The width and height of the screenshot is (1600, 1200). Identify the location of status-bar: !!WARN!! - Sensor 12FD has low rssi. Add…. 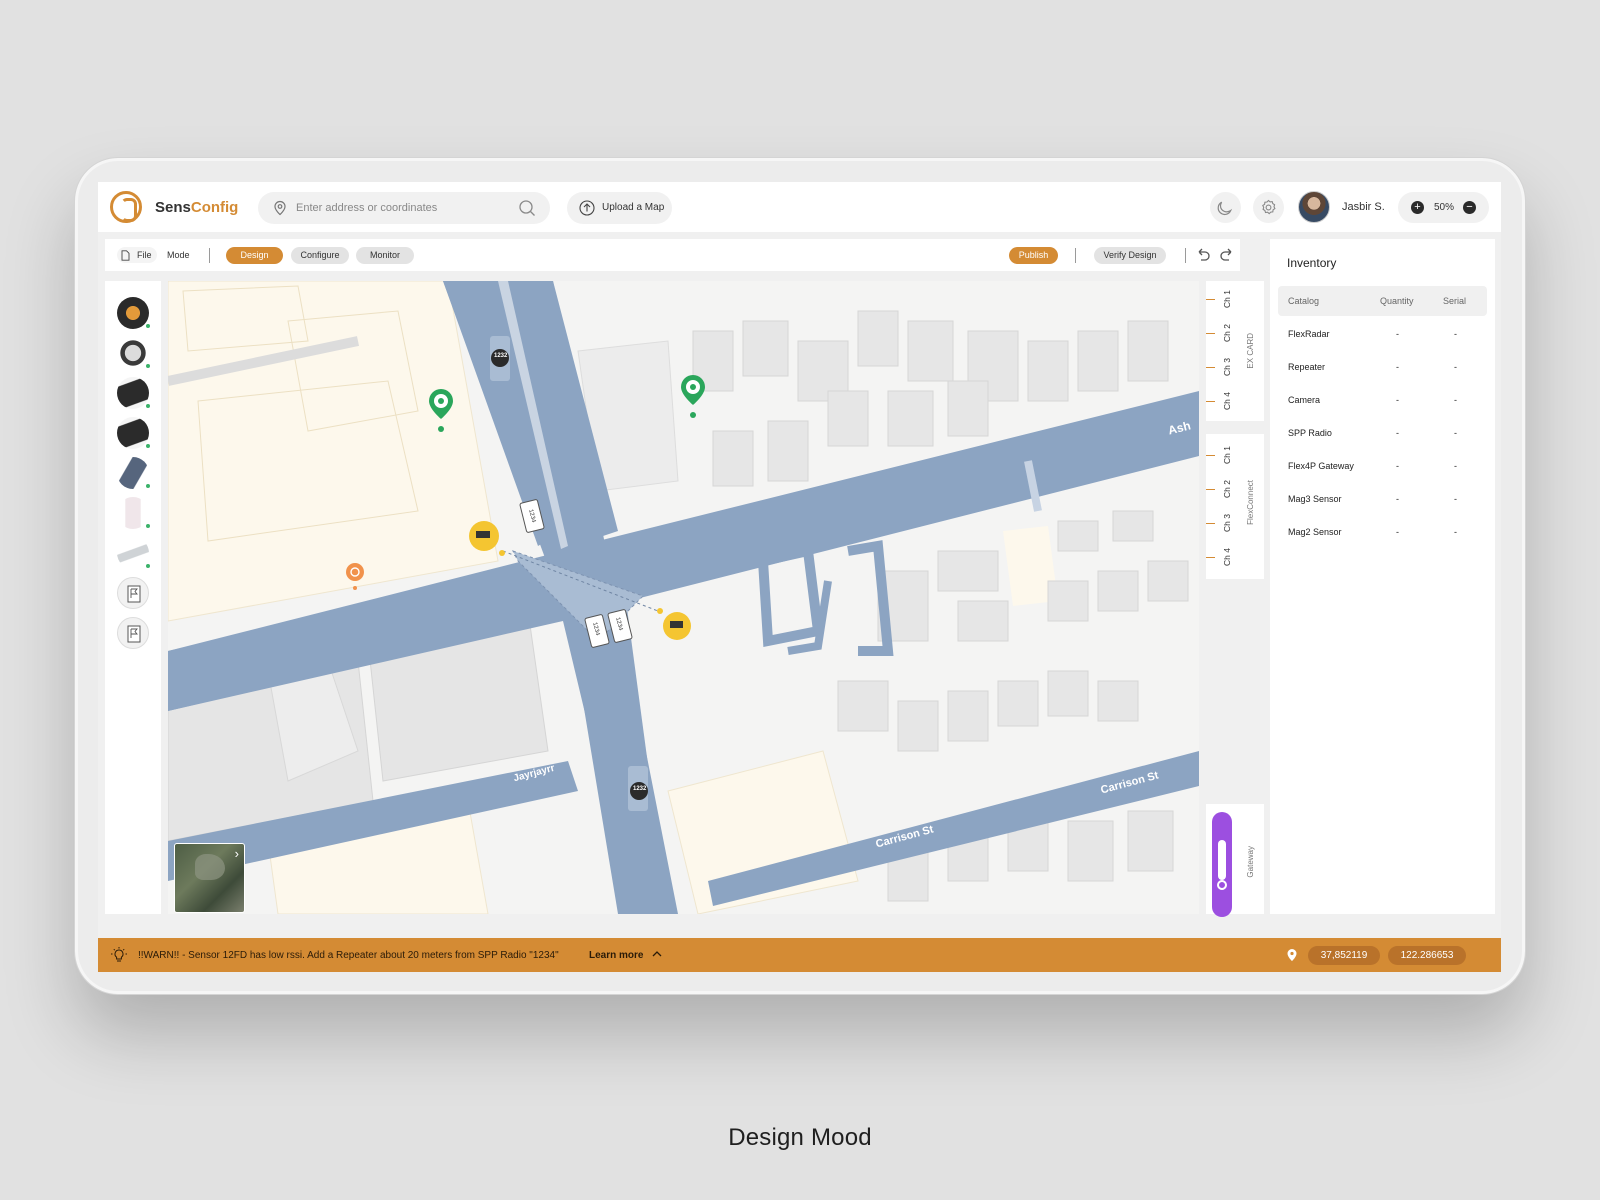
(799, 955).